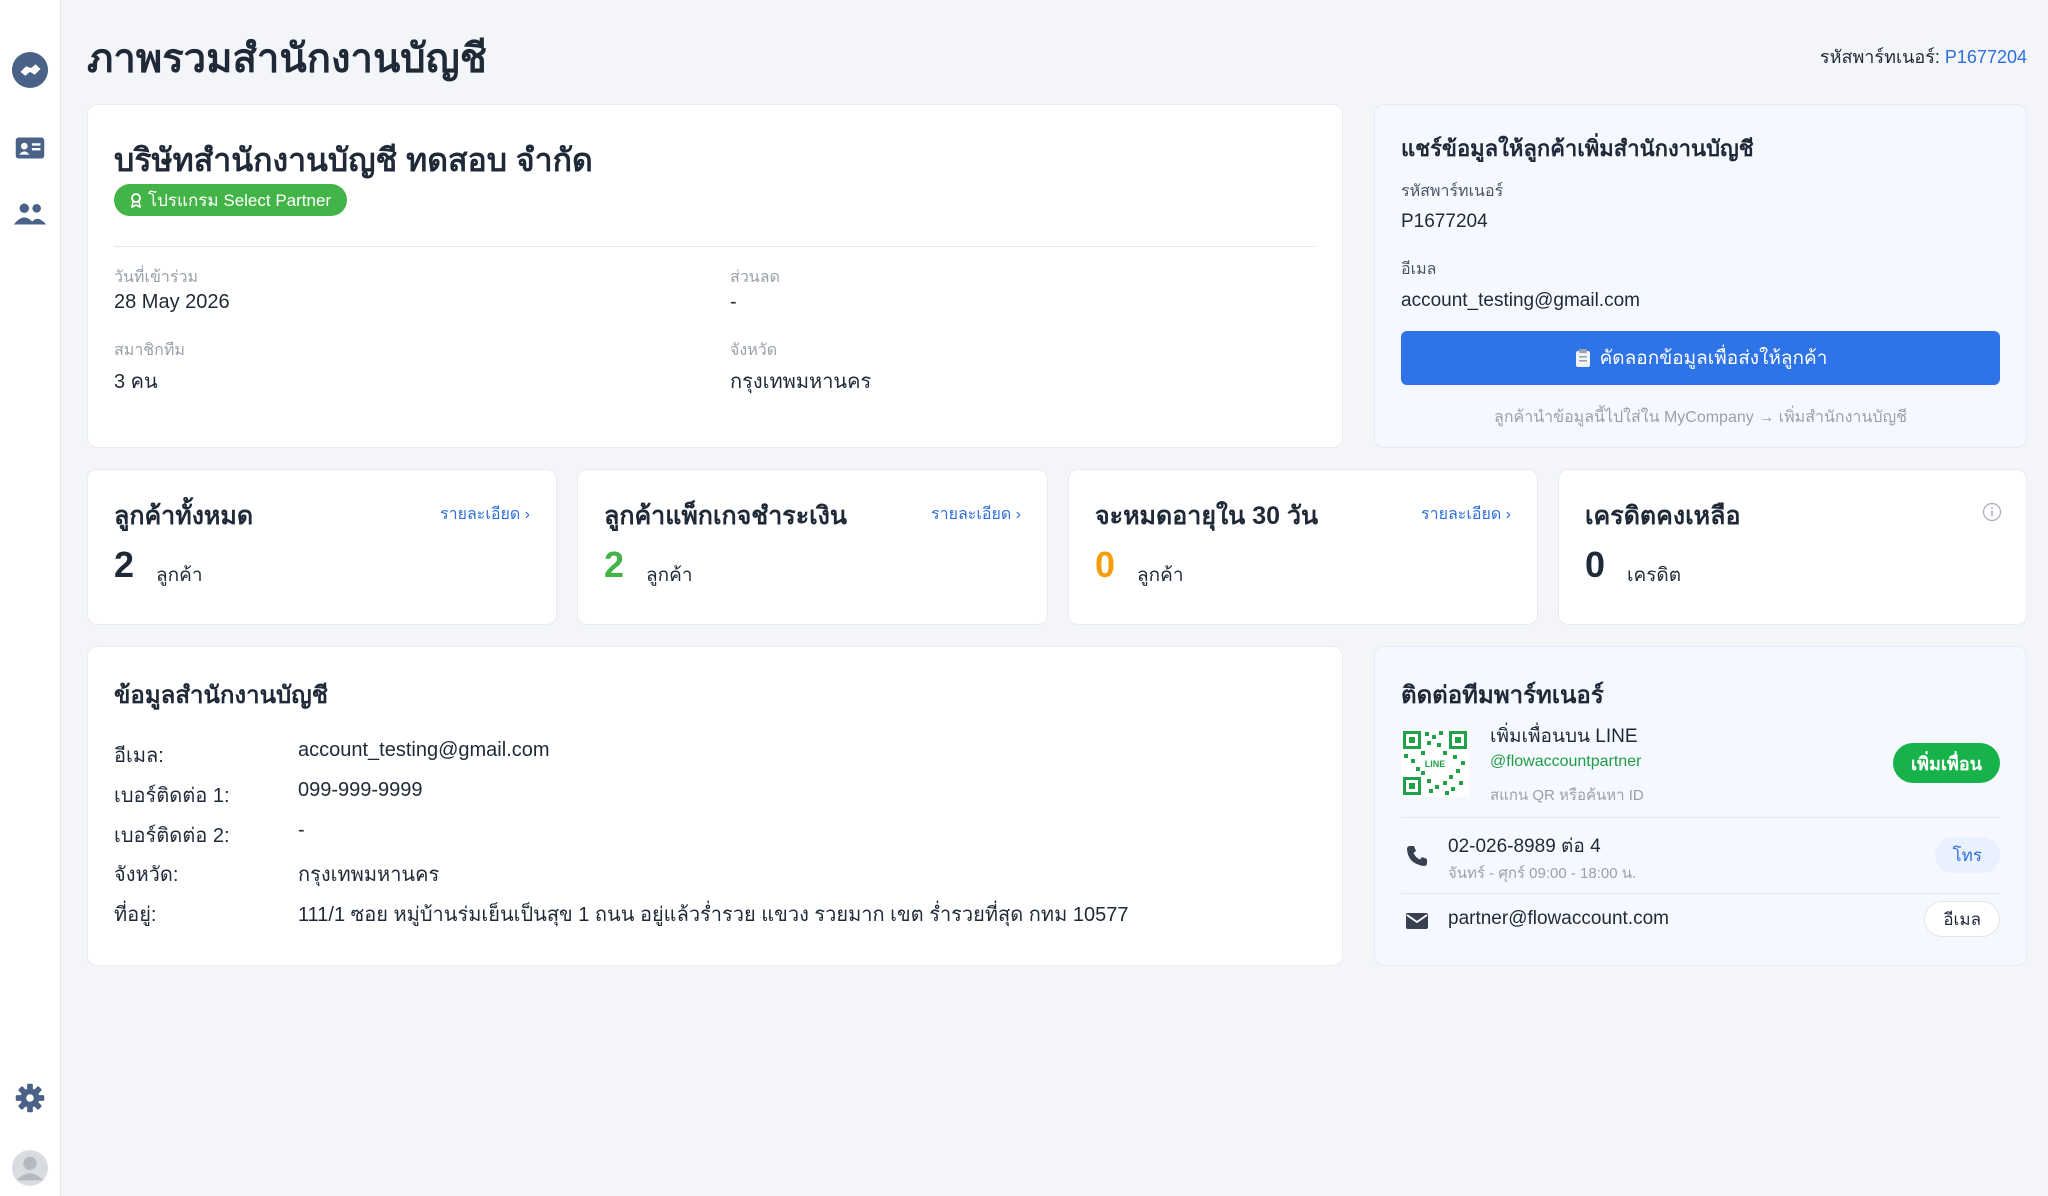 The height and width of the screenshot is (1196, 2048). I want to click on contact-card-icon, so click(30, 148).